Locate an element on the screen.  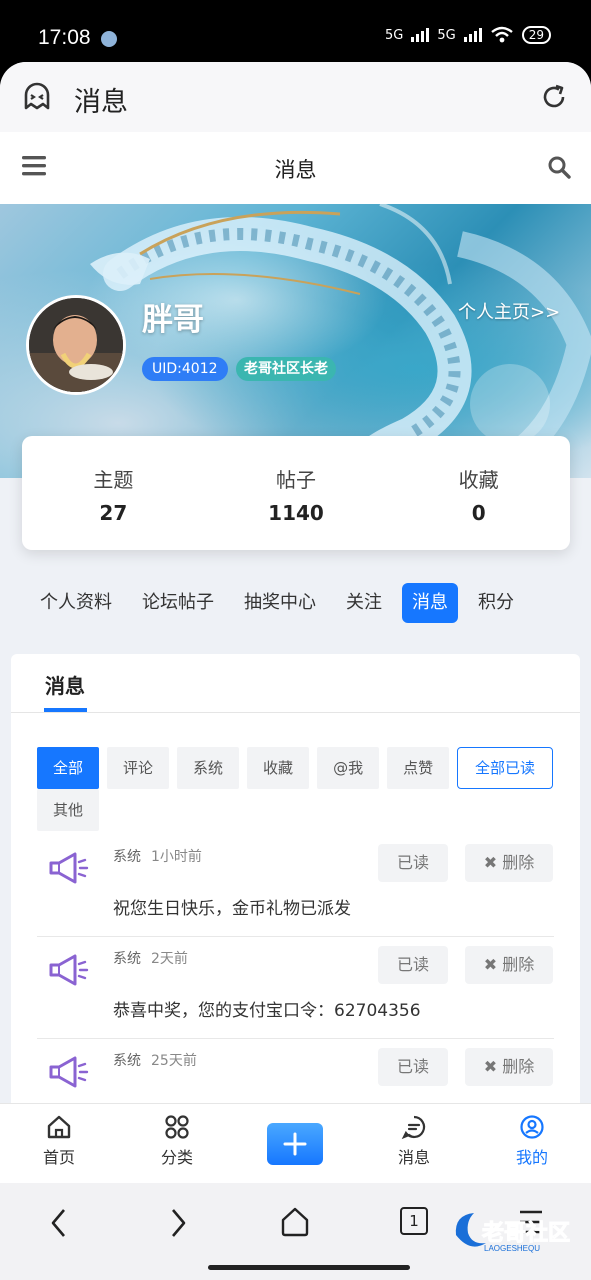
stat-posts: 帖子 1140 is located at coordinates (296, 493).